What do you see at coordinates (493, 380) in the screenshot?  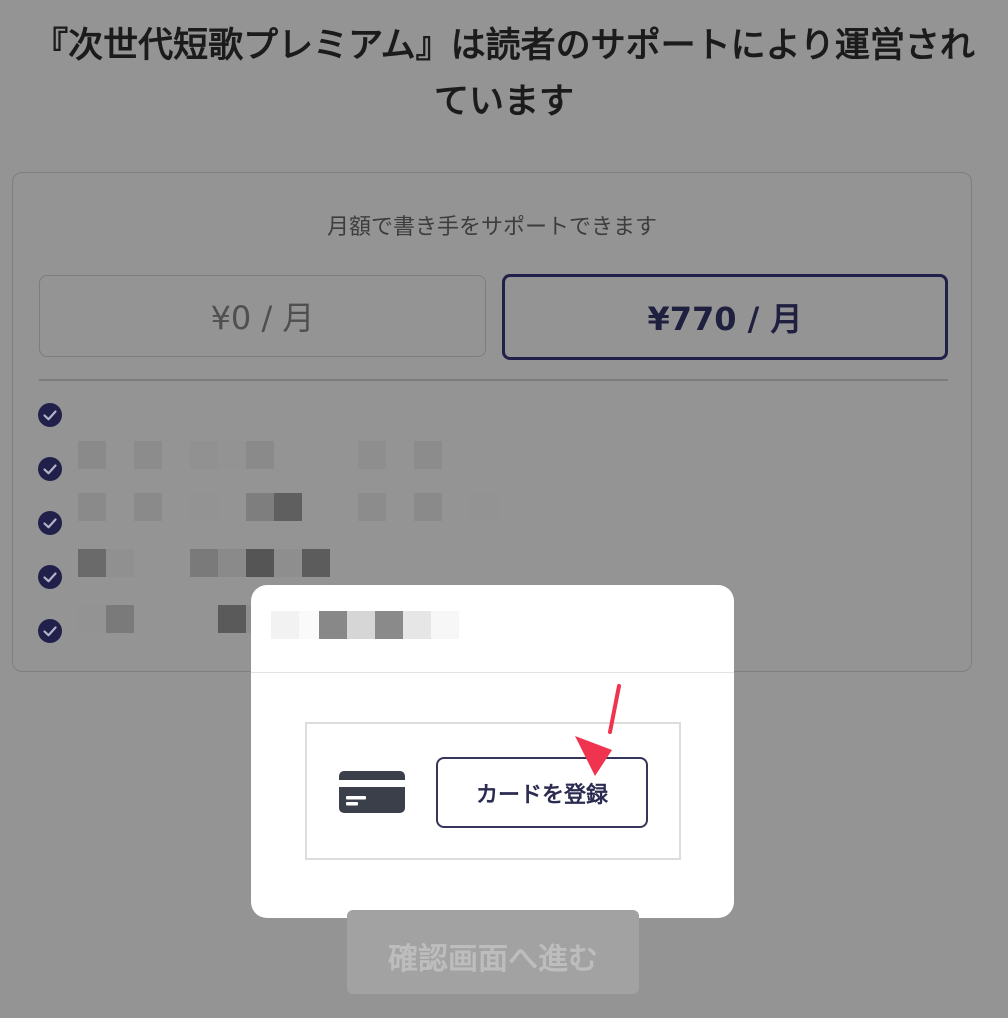 I see `plan-divider` at bounding box center [493, 380].